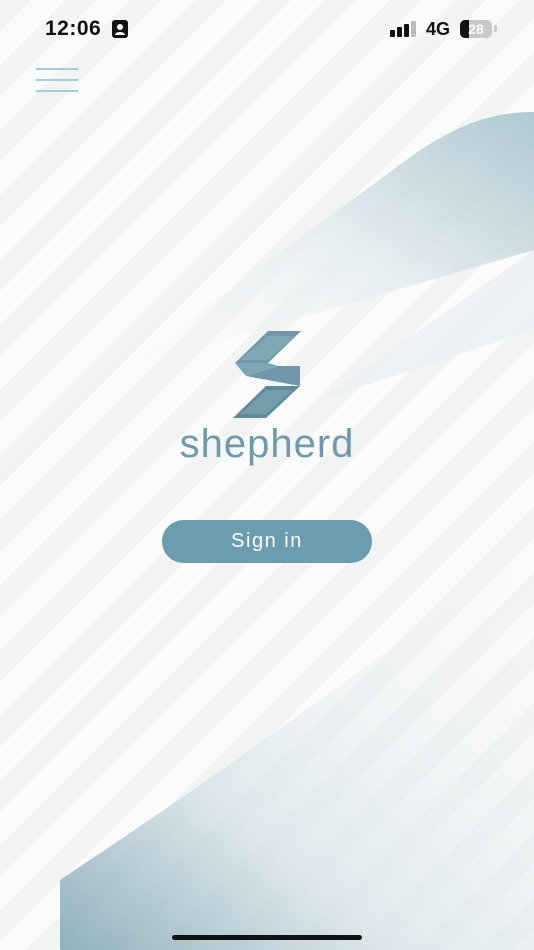  What do you see at coordinates (267, 541) in the screenshot?
I see `sign-in-button: Sign in` at bounding box center [267, 541].